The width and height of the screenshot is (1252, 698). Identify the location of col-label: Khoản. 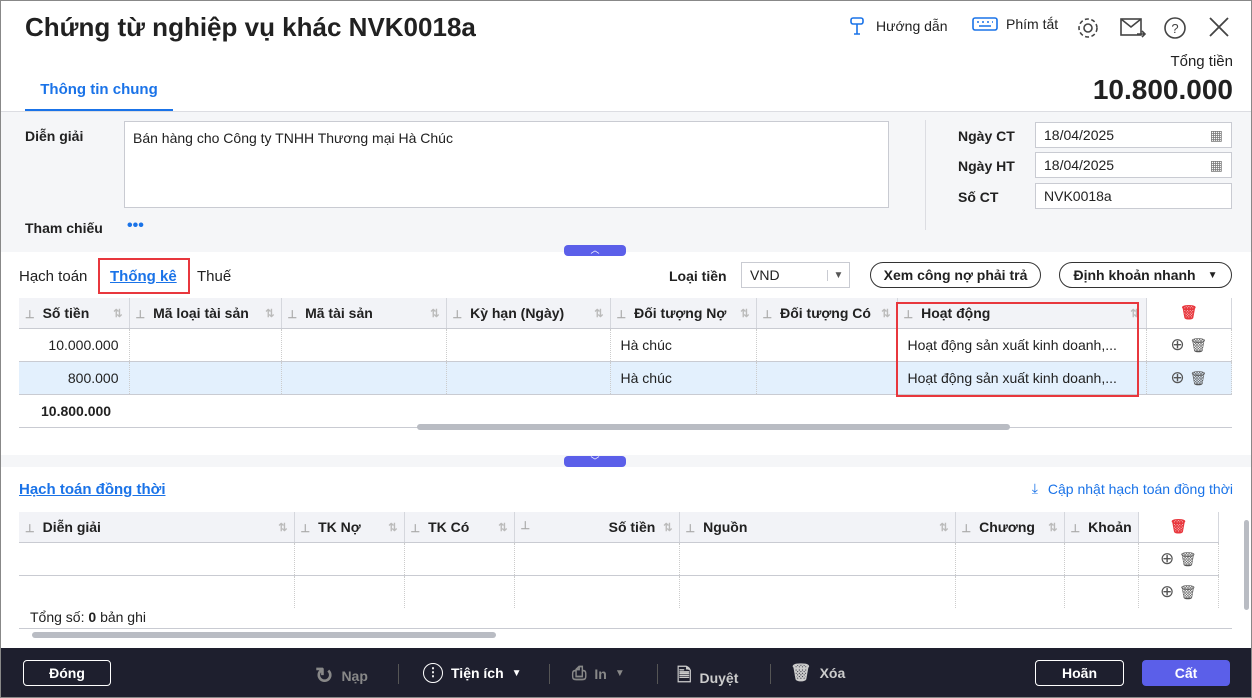
(1110, 526).